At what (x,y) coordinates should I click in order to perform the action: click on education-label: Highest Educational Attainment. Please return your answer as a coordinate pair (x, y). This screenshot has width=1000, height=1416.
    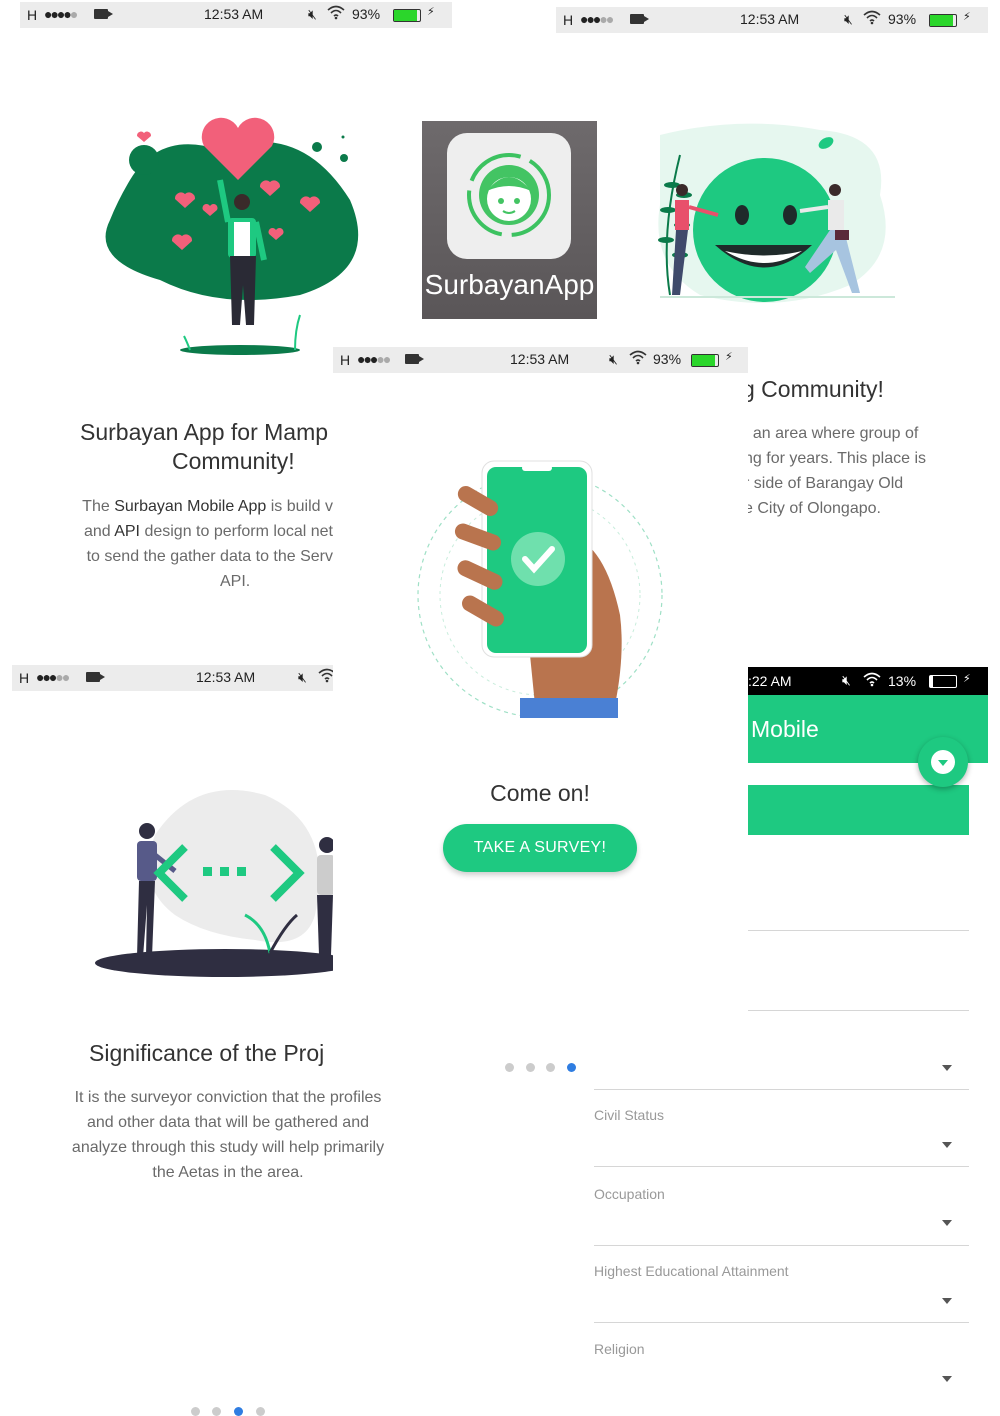
    Looking at the image, I should click on (691, 1271).